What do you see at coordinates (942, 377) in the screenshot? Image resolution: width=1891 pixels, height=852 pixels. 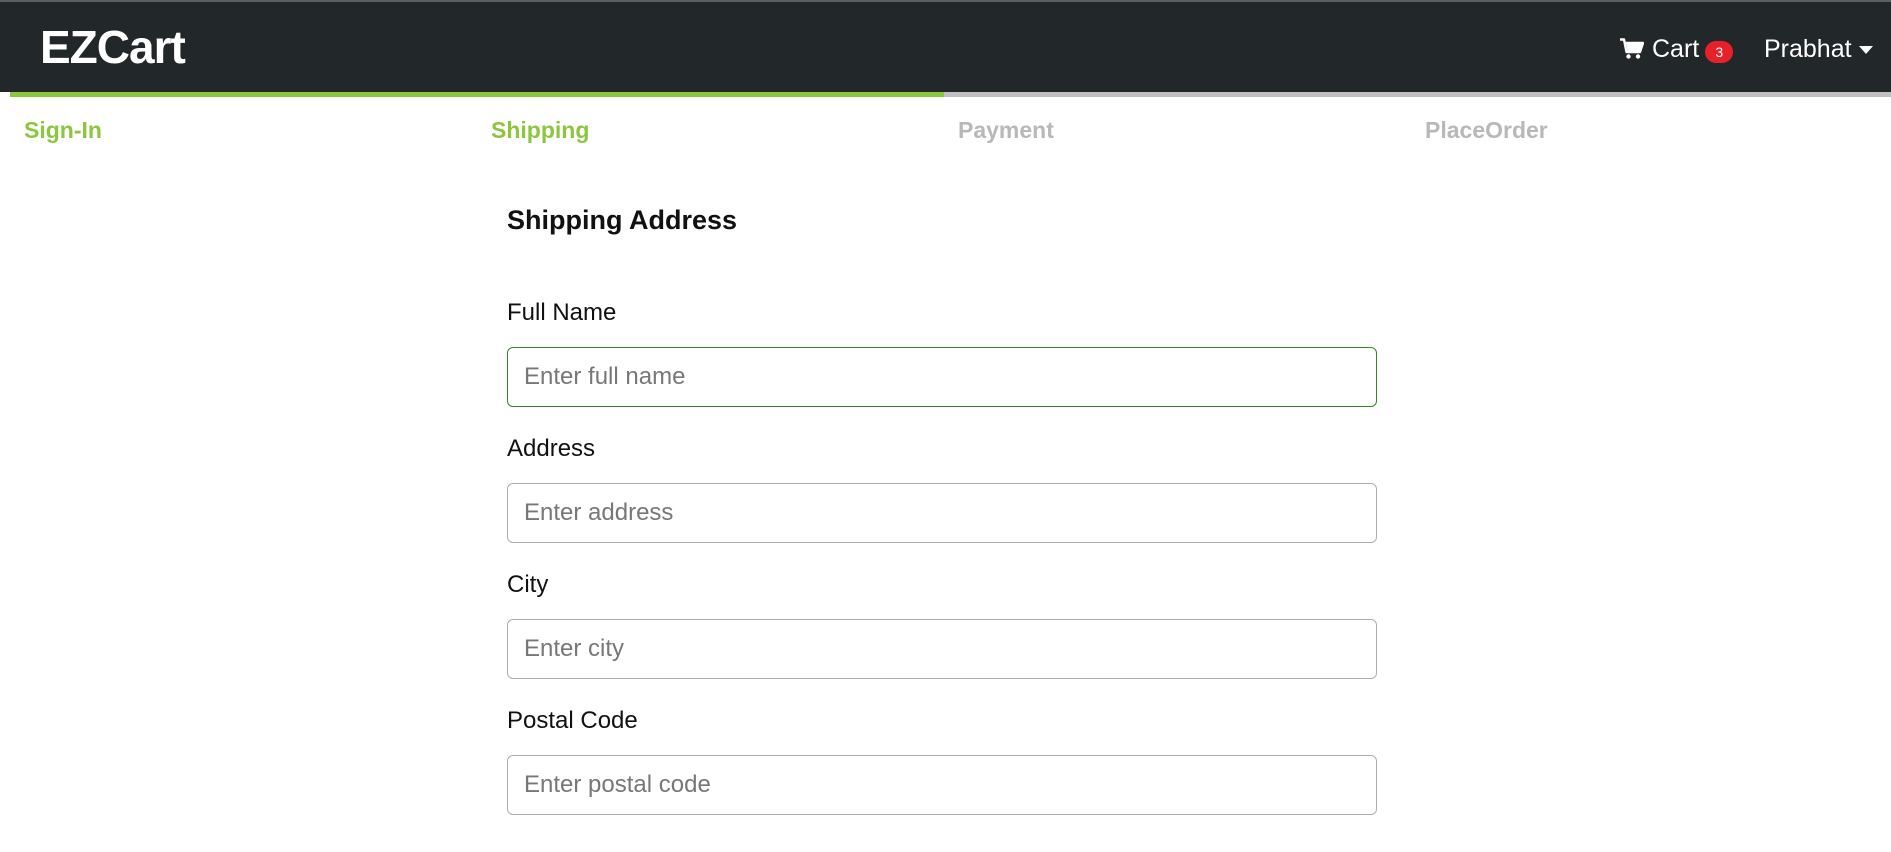 I see `full-name-input` at bounding box center [942, 377].